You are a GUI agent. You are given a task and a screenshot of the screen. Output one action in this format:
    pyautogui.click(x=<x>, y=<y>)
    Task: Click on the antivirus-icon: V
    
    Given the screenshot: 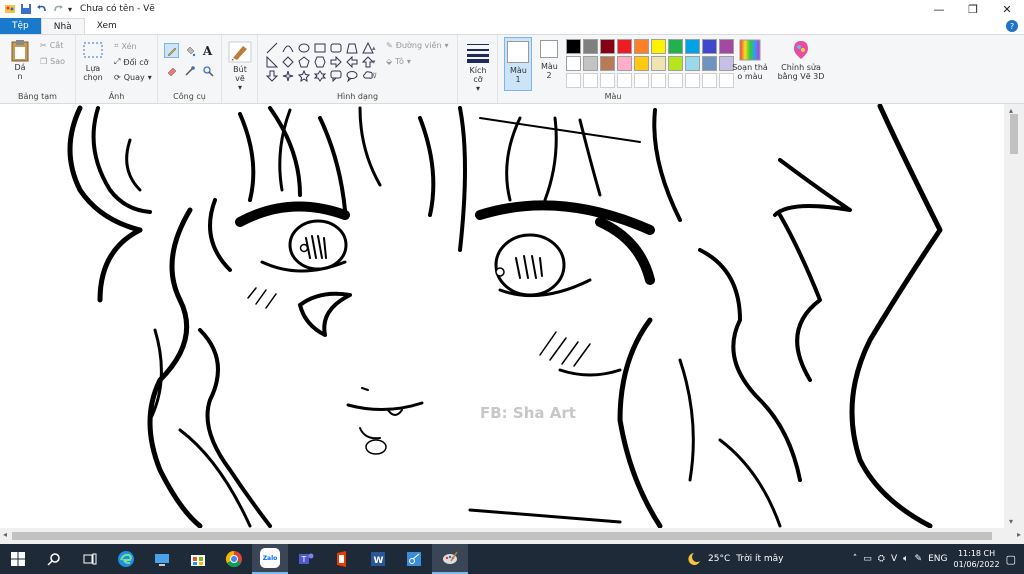 What is the action you would take?
    pyautogui.click(x=894, y=559)
    